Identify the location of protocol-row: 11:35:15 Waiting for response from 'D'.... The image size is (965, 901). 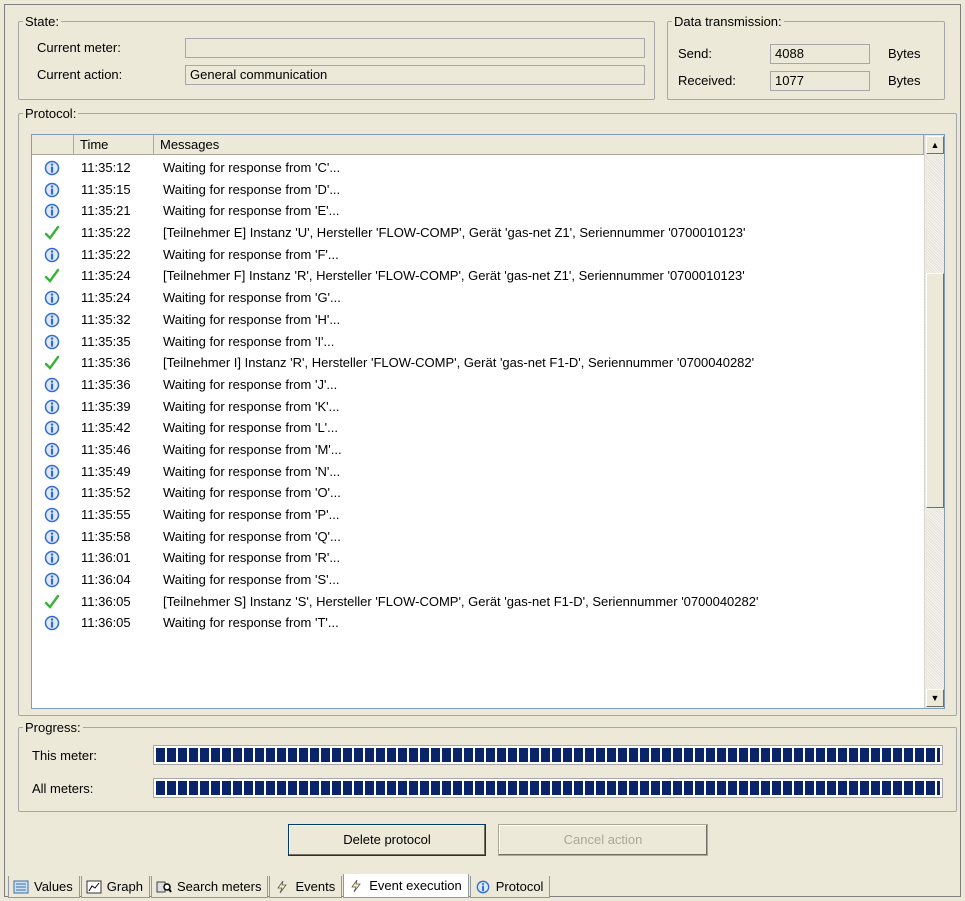
(478, 190).